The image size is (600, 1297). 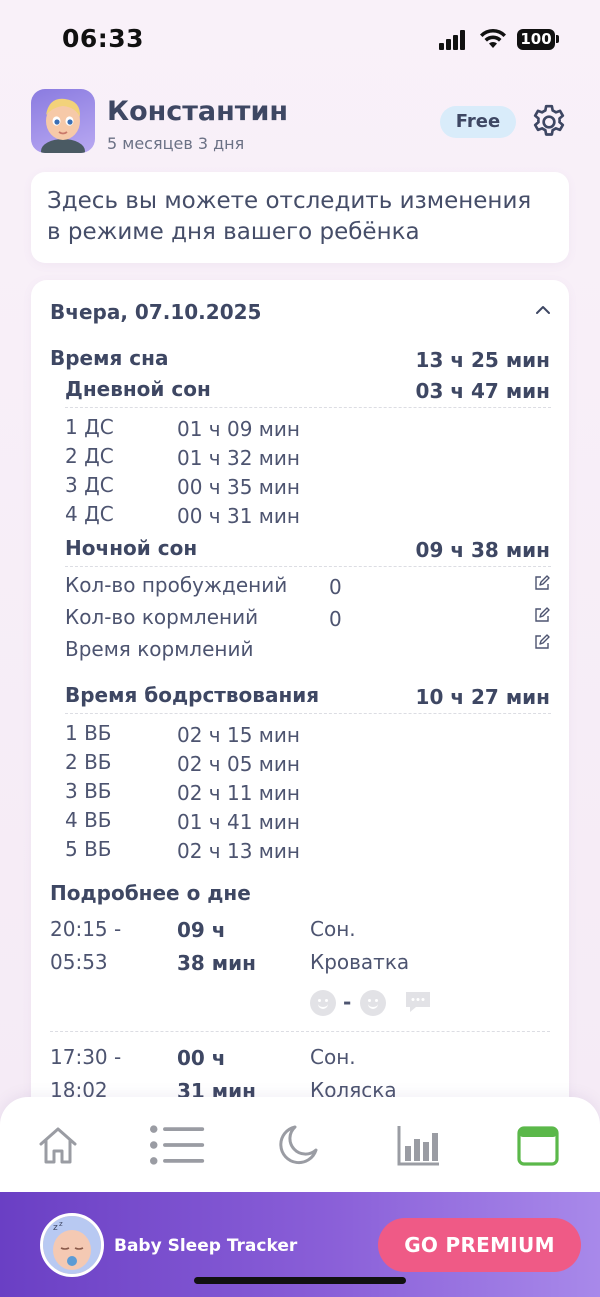 I want to click on list-icon, so click(x=177, y=1145).